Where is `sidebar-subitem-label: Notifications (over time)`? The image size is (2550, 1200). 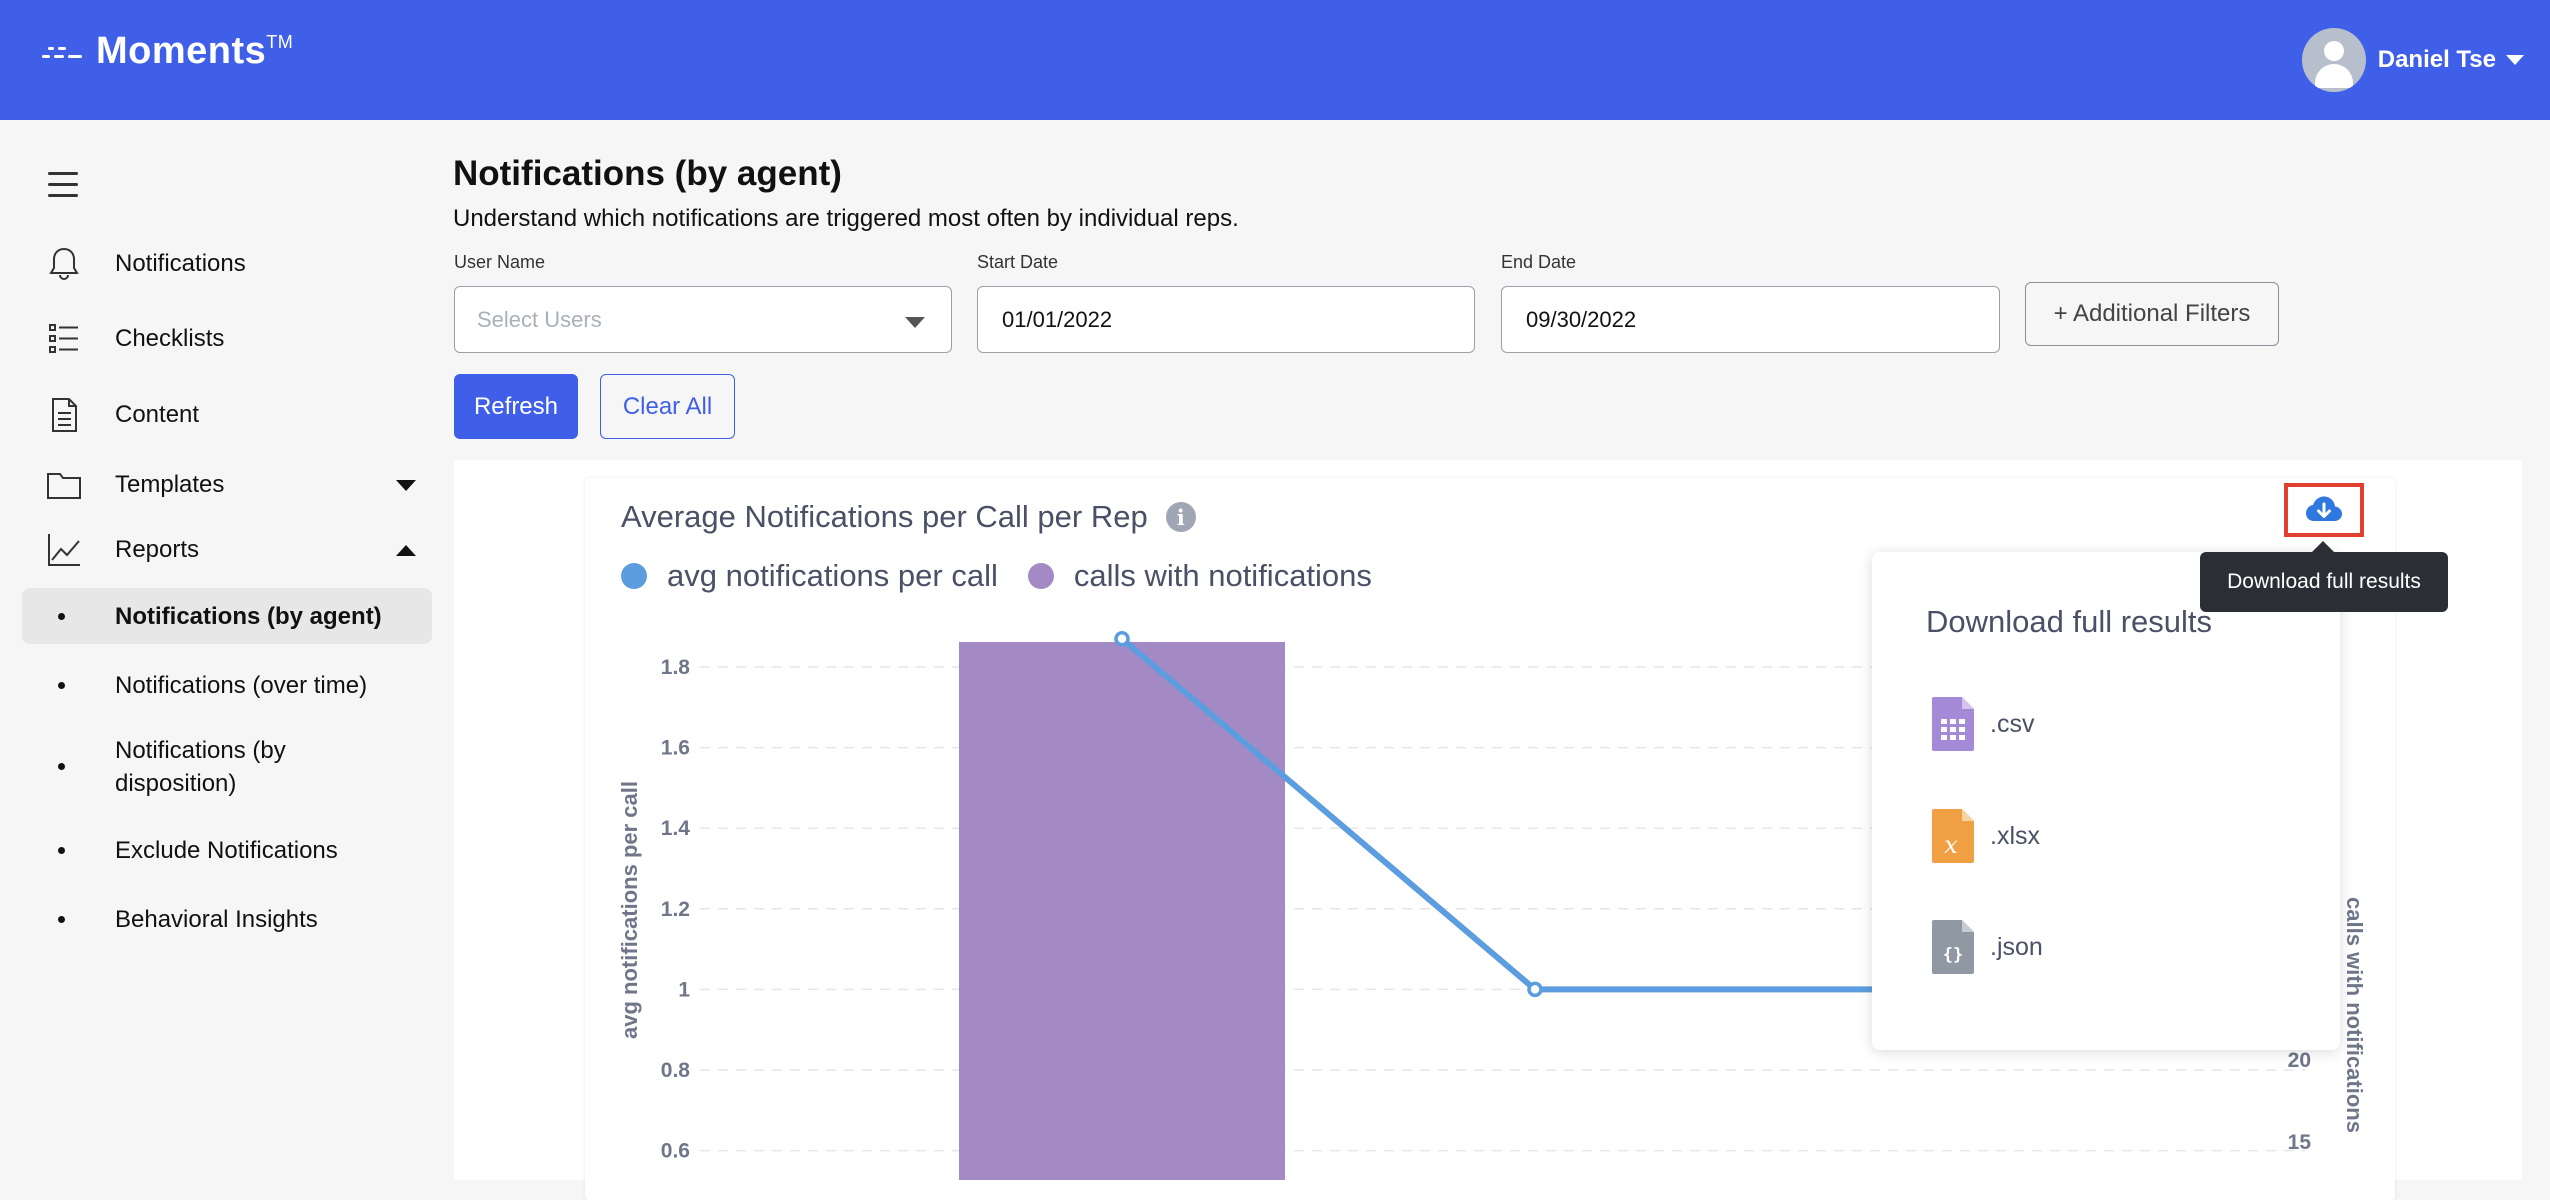 sidebar-subitem-label: Notifications (over time) is located at coordinates (241, 685).